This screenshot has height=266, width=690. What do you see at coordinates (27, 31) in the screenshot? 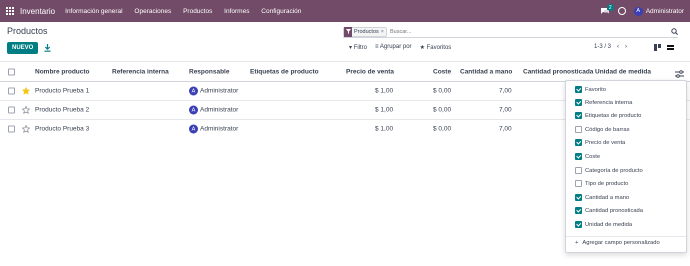
I see `page-title: Productos` at bounding box center [27, 31].